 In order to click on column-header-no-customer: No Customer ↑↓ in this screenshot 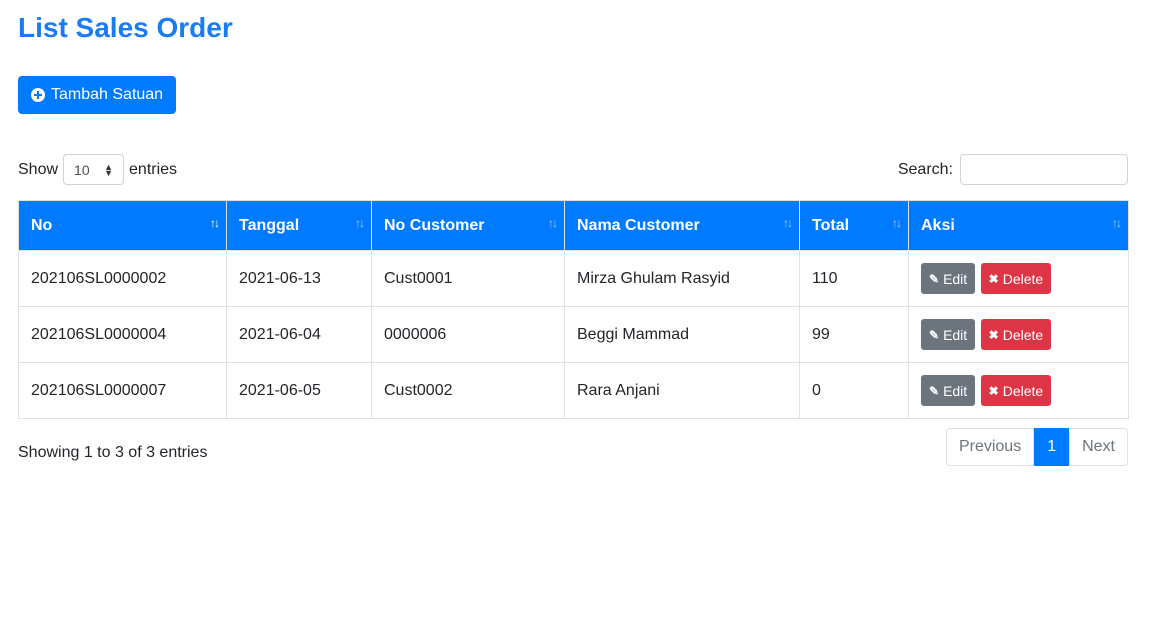, I will do `click(468, 225)`.